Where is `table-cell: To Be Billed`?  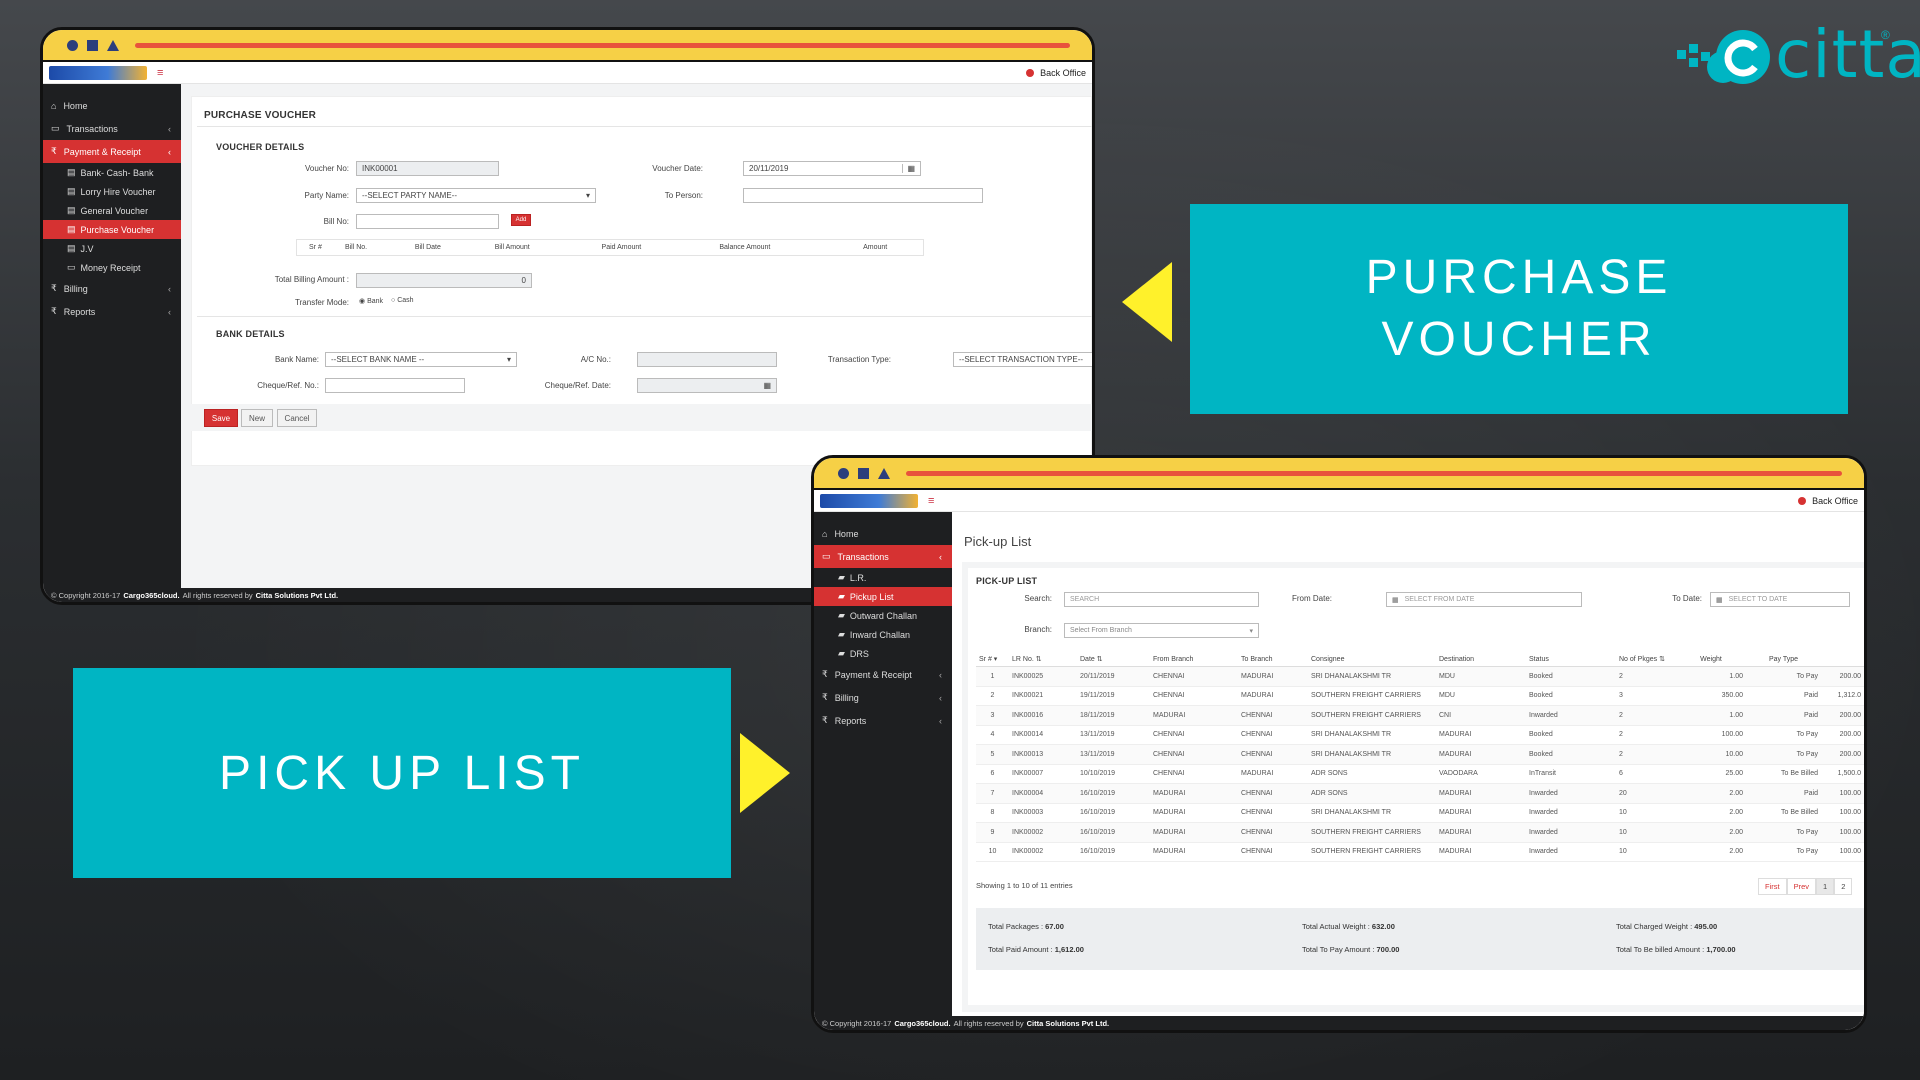
table-cell: To Be Billed is located at coordinates (1783, 774).